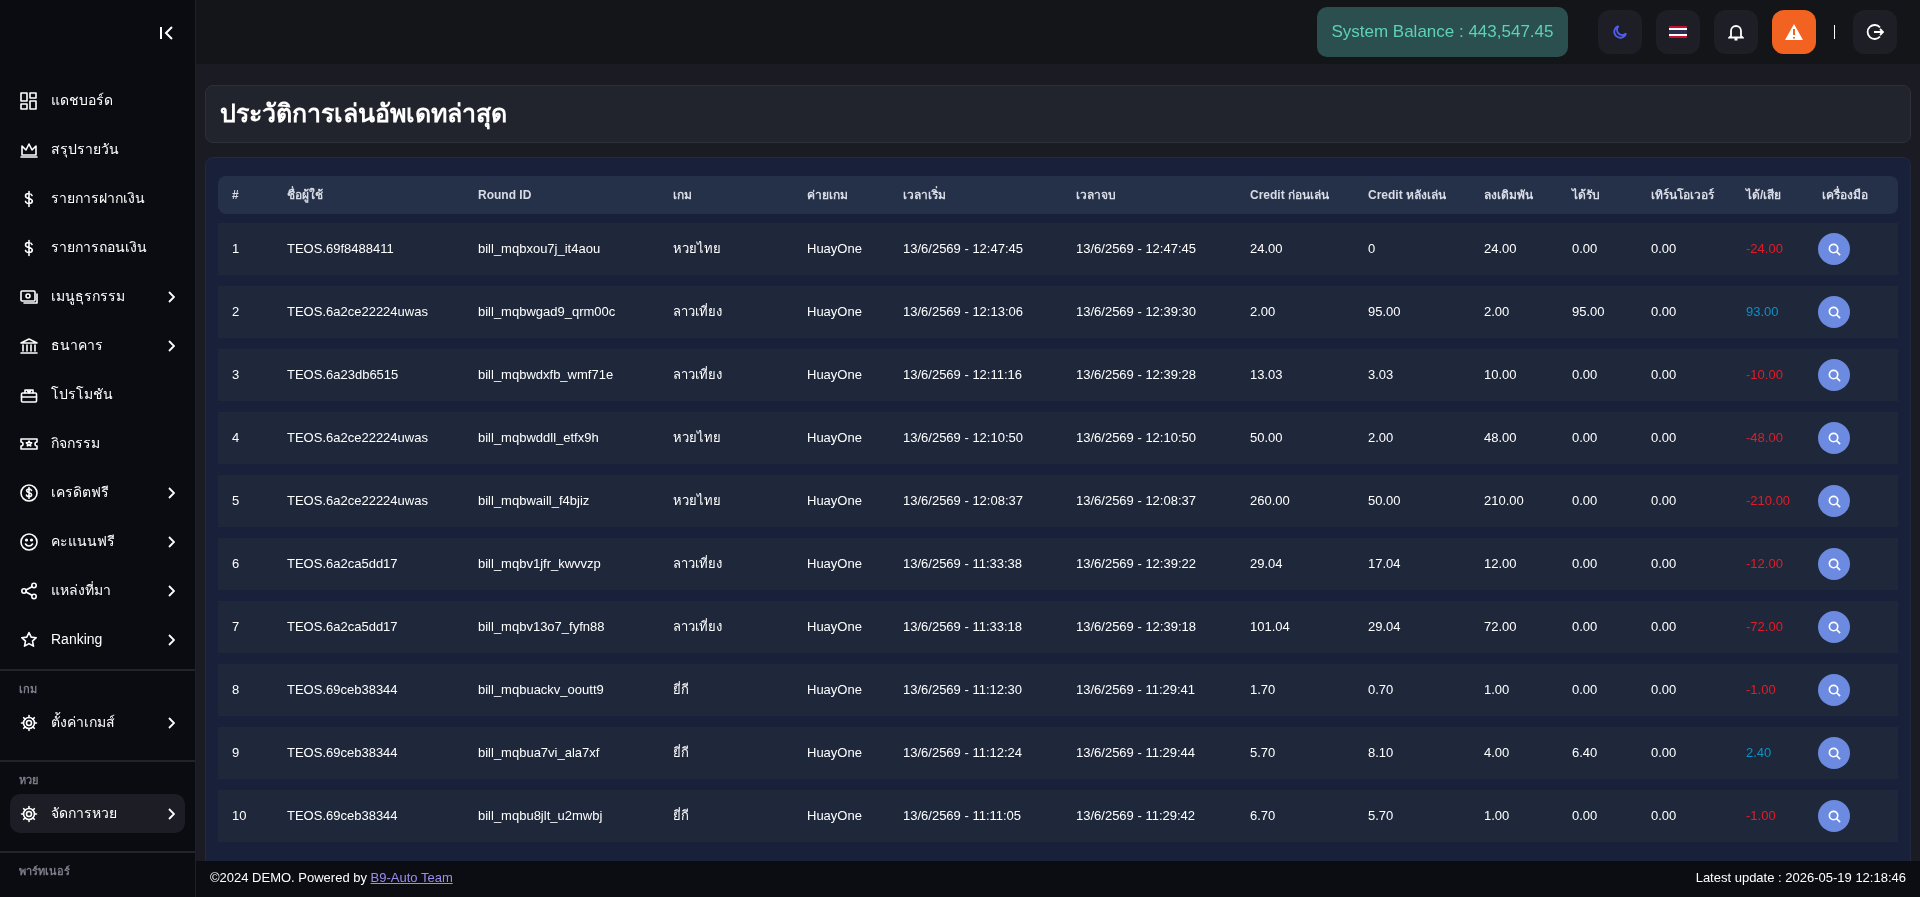 The height and width of the screenshot is (897, 1920). Describe the element at coordinates (97, 149) in the screenshot. I see `sidebar-item: สรุปรายวัน` at that location.